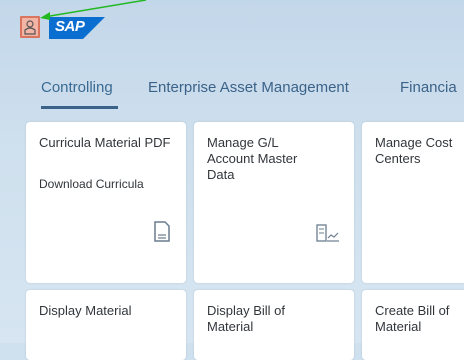  I want to click on active-tab-indicator, so click(79, 107).